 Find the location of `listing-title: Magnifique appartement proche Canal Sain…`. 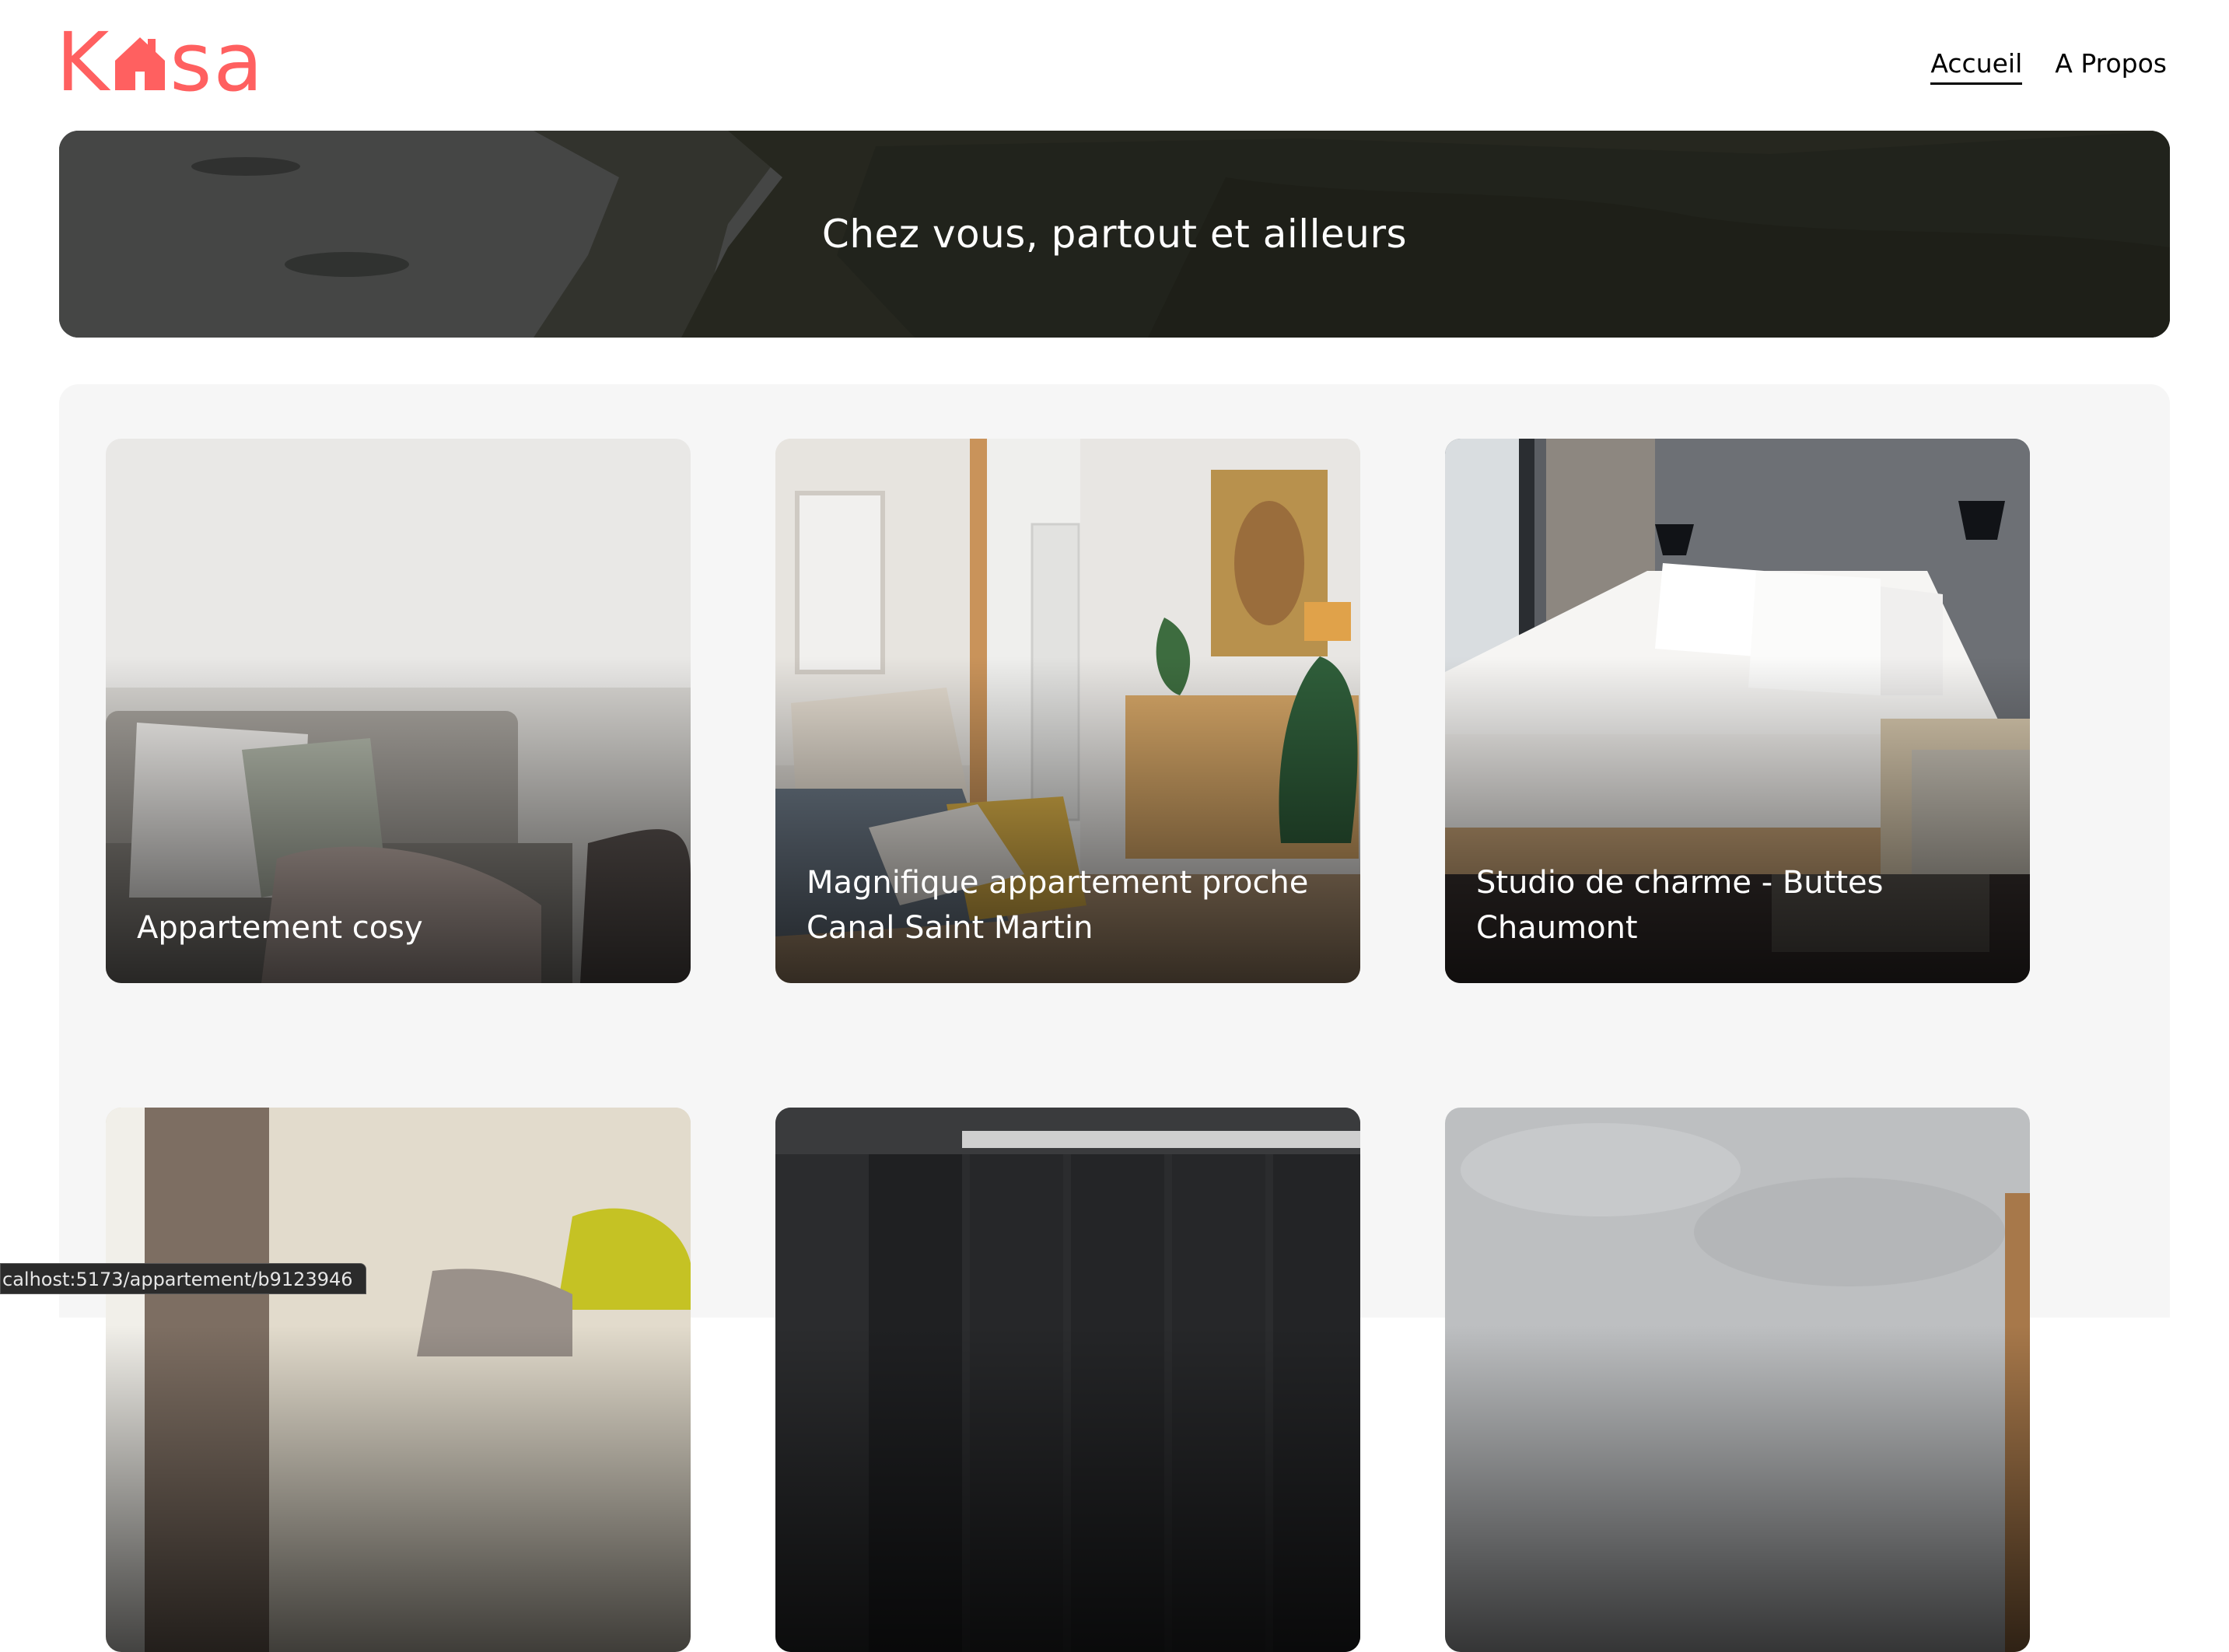

listing-title: Magnifique appartement proche Canal Sain… is located at coordinates (1058, 906).